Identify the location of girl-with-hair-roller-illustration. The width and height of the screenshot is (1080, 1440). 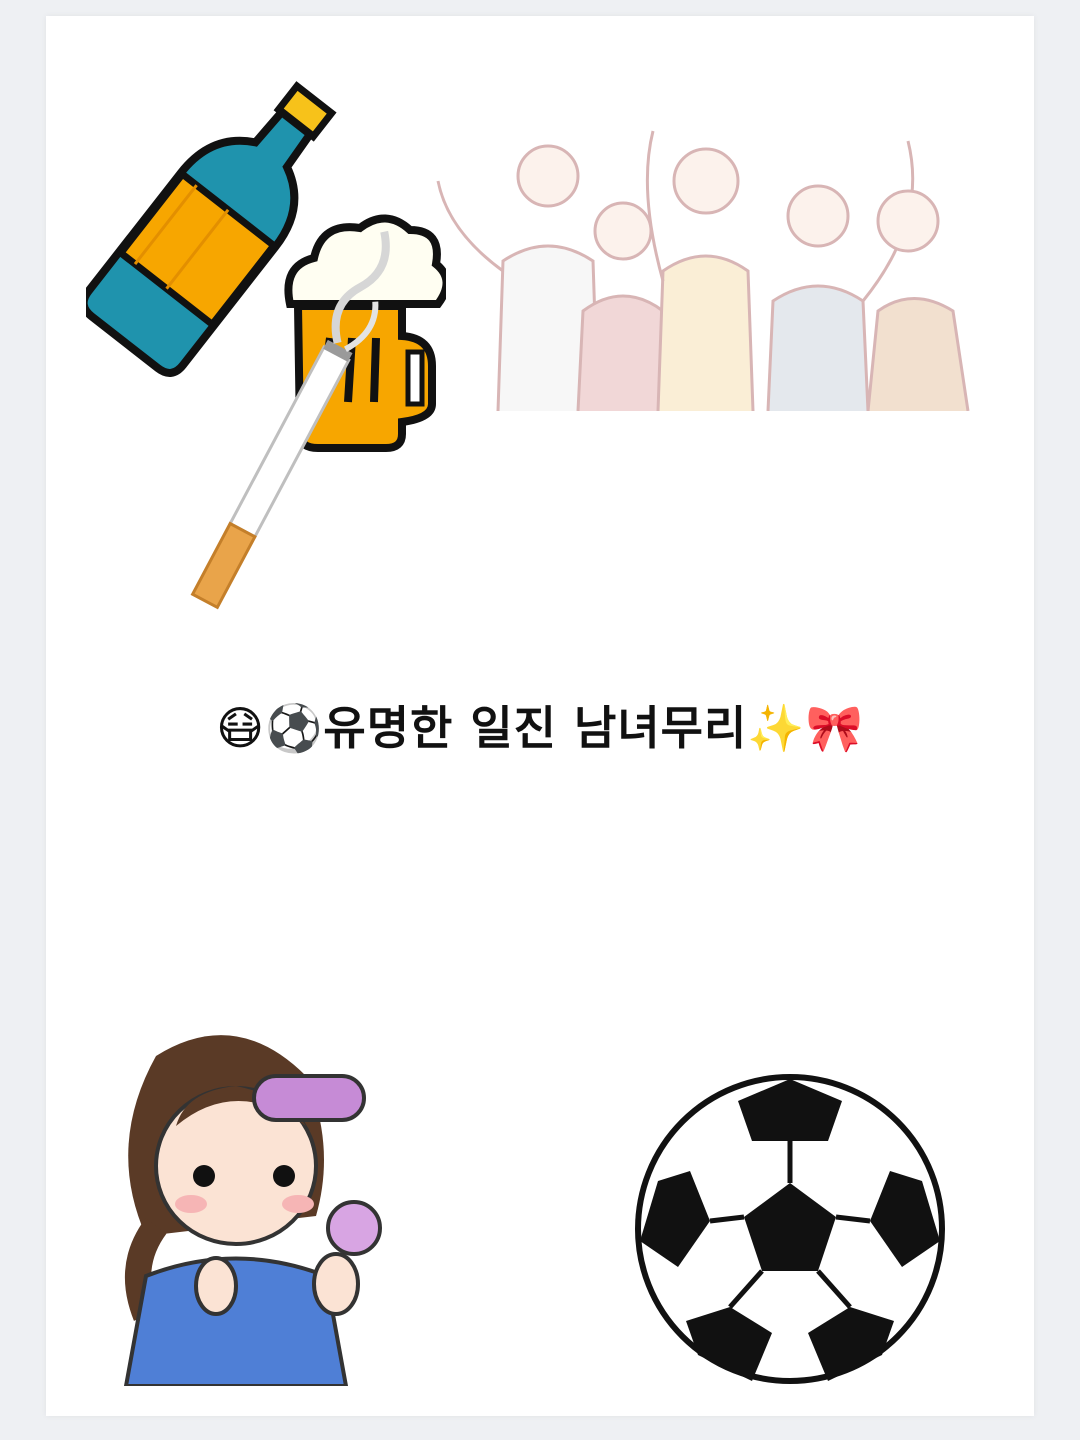
(252, 1210).